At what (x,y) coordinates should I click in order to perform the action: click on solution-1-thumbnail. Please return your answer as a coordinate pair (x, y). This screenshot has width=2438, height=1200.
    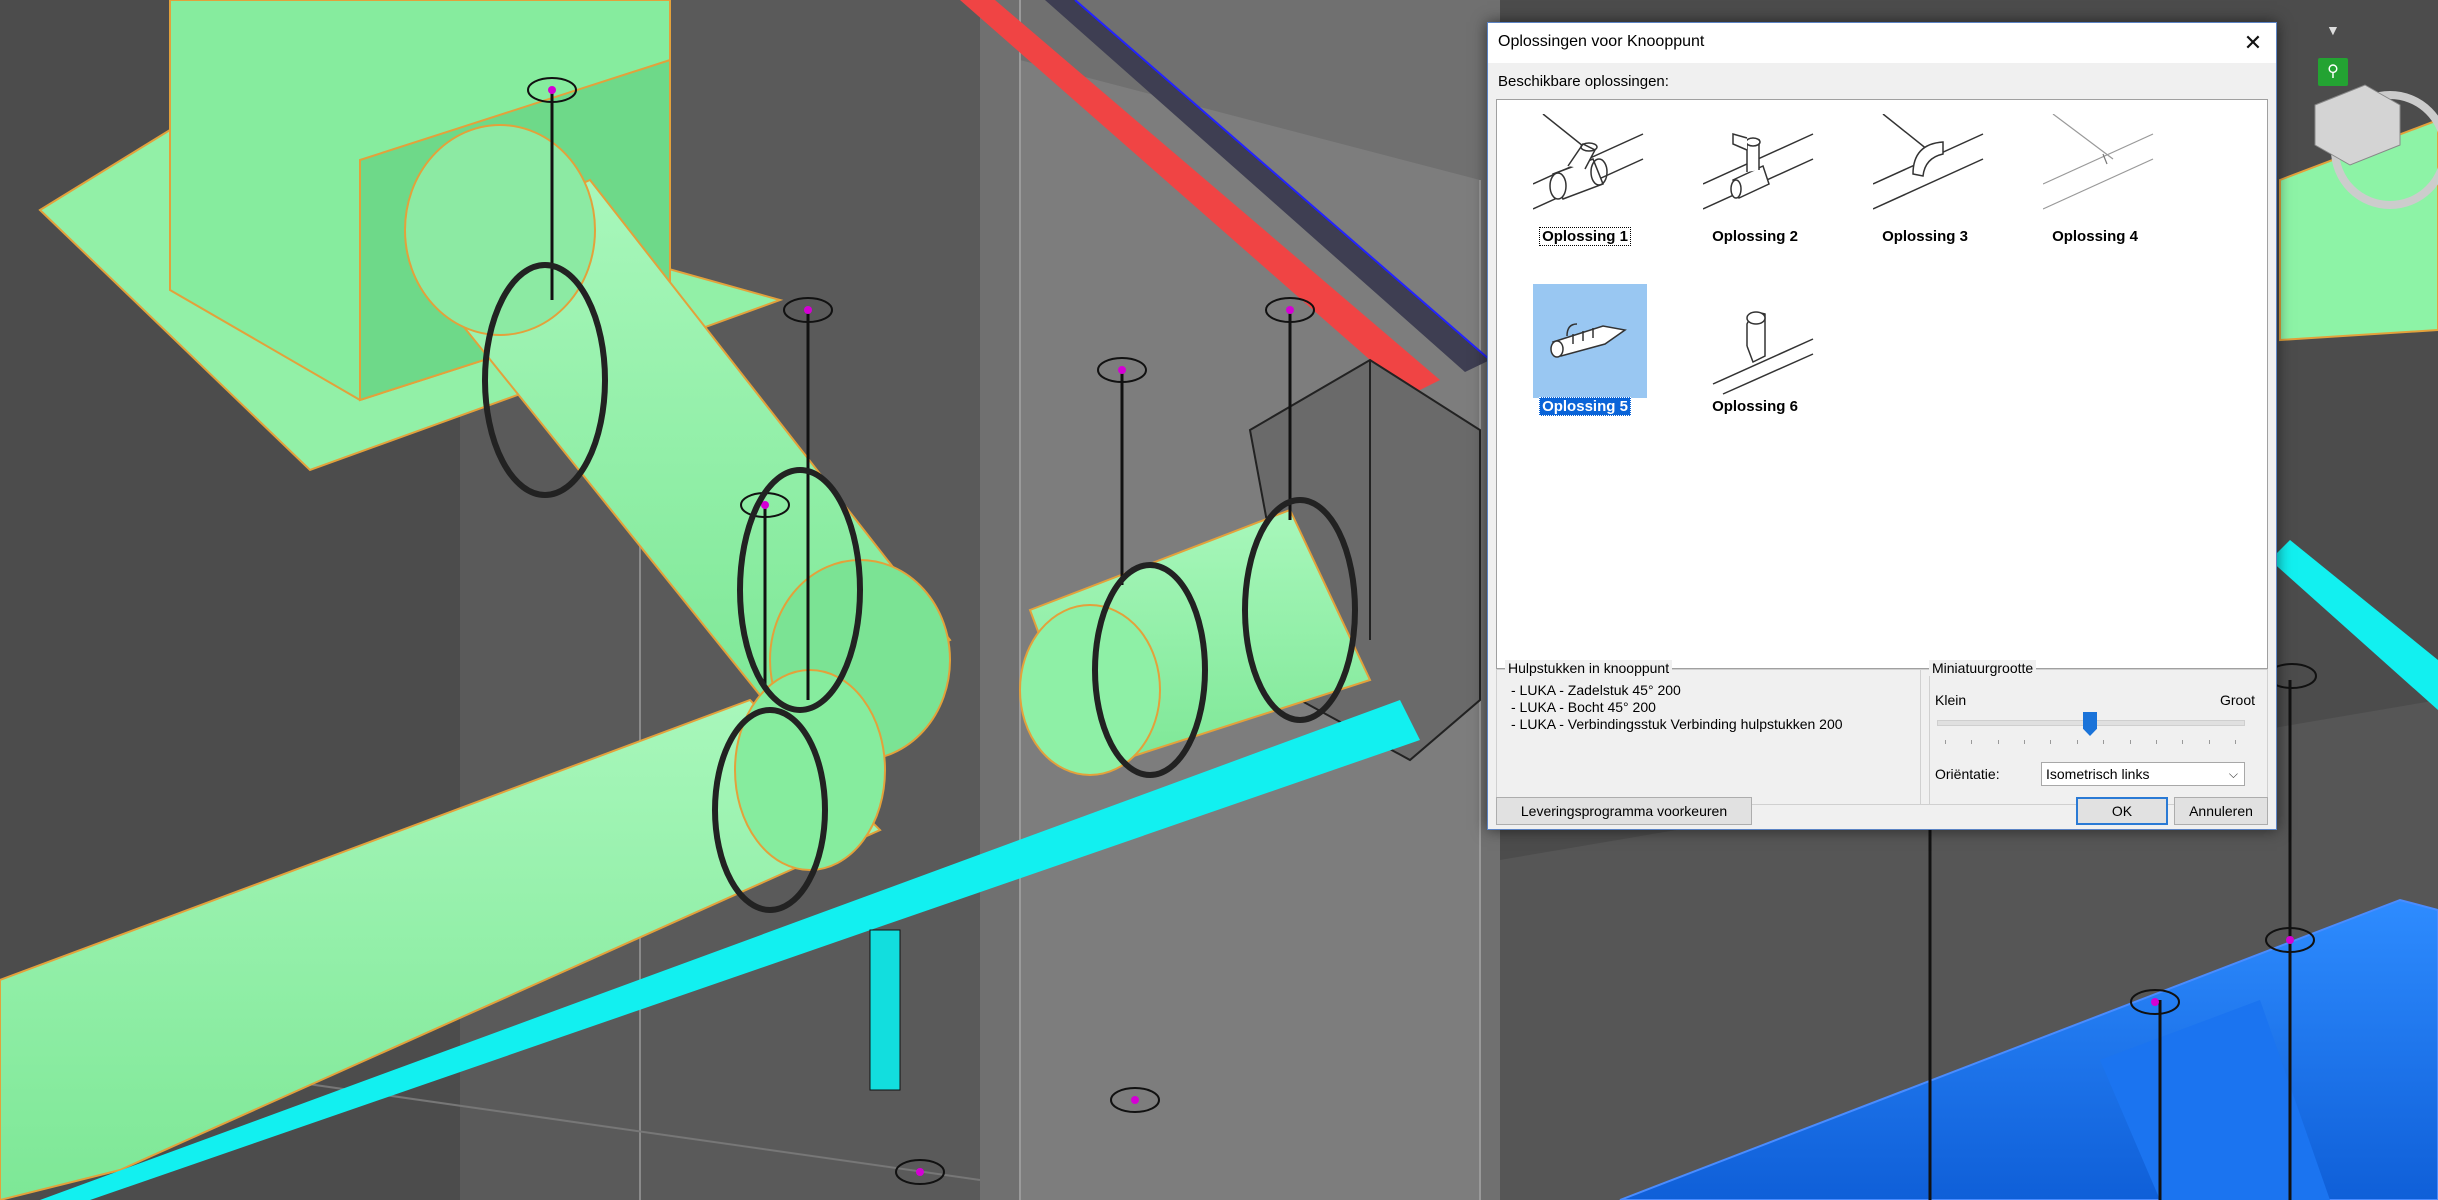
    Looking at the image, I should click on (1588, 162).